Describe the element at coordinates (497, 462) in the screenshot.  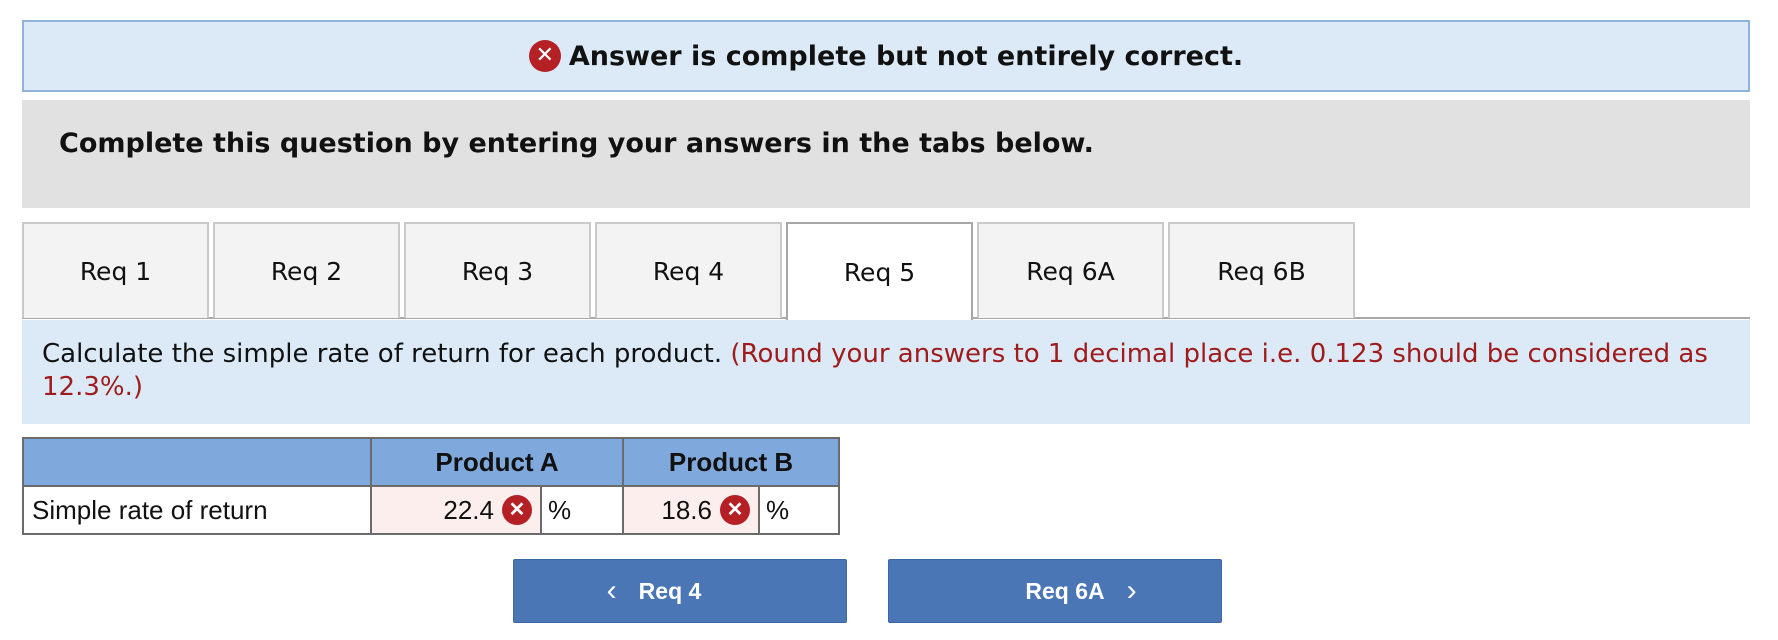
I see `header-product-a: Product A` at that location.